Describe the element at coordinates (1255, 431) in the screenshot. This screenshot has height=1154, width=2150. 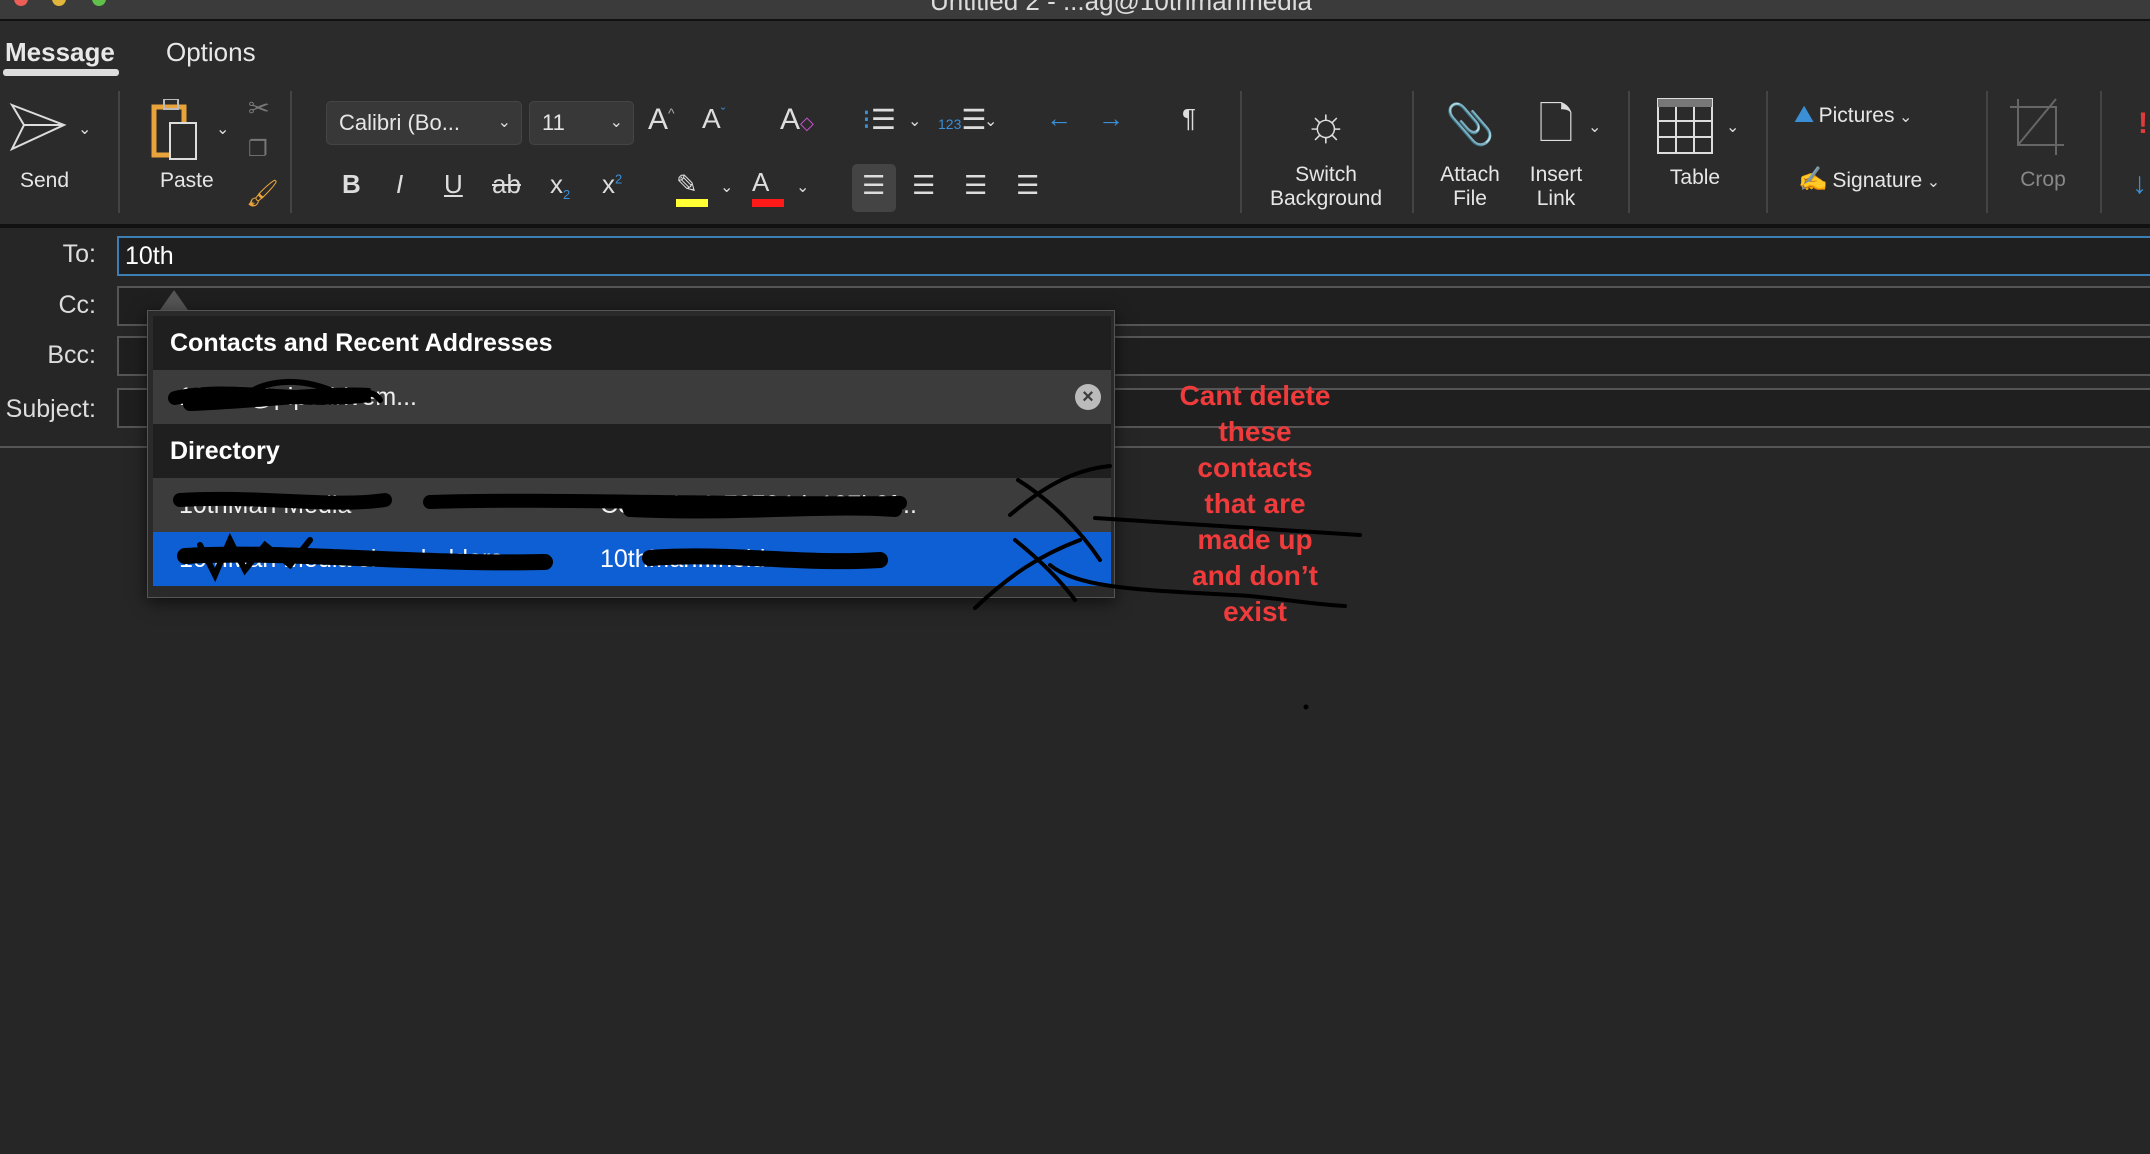
I see `annotation-line: these` at that location.